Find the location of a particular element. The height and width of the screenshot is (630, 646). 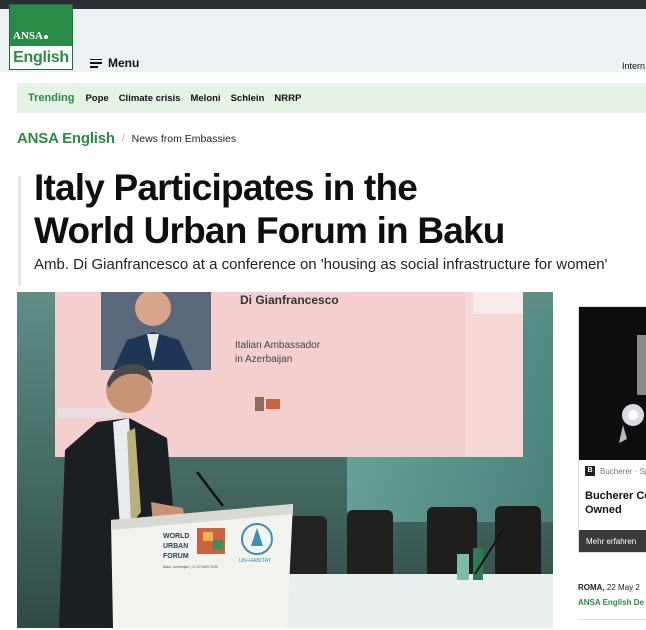

ansa-english-logo: ANSA English is located at coordinates (41, 37).